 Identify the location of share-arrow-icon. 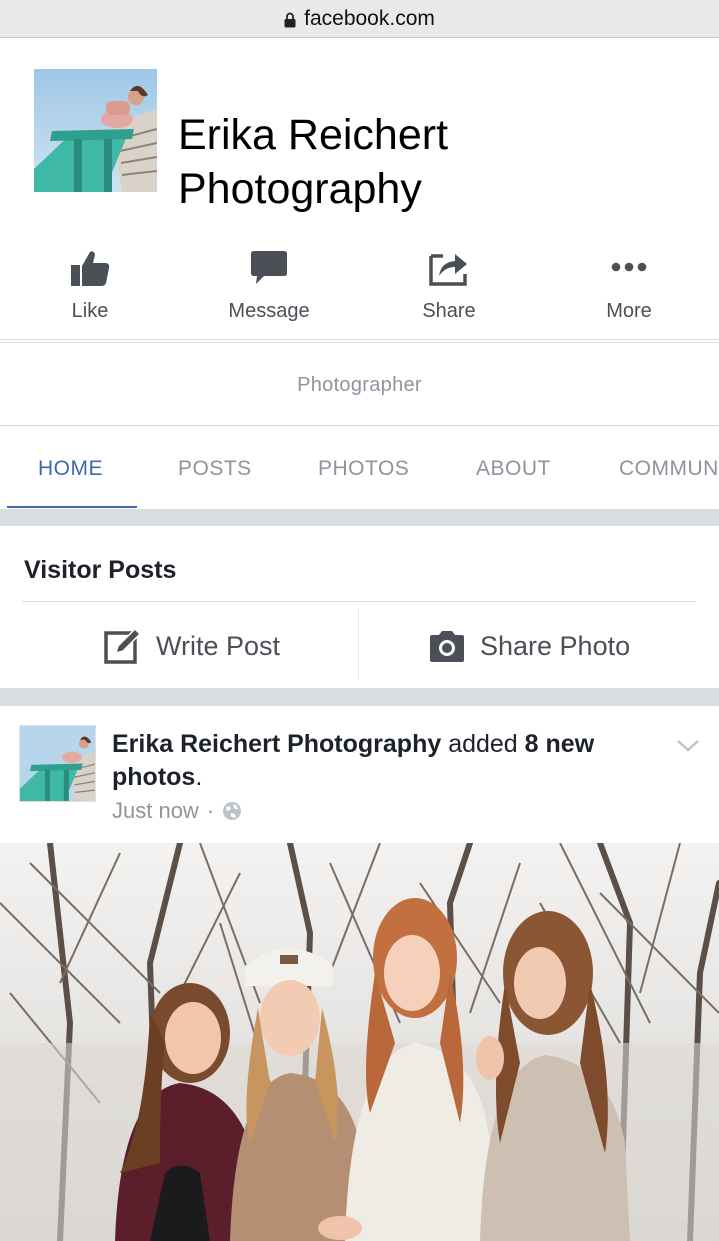
(448, 270).